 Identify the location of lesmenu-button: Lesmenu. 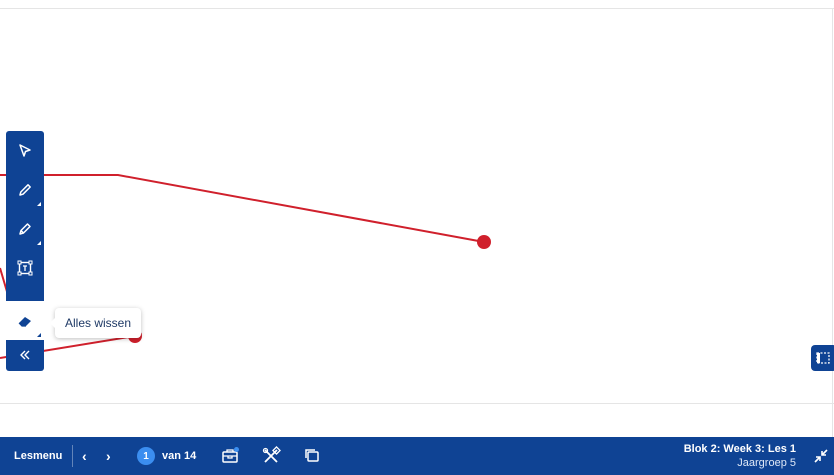
(38, 456).